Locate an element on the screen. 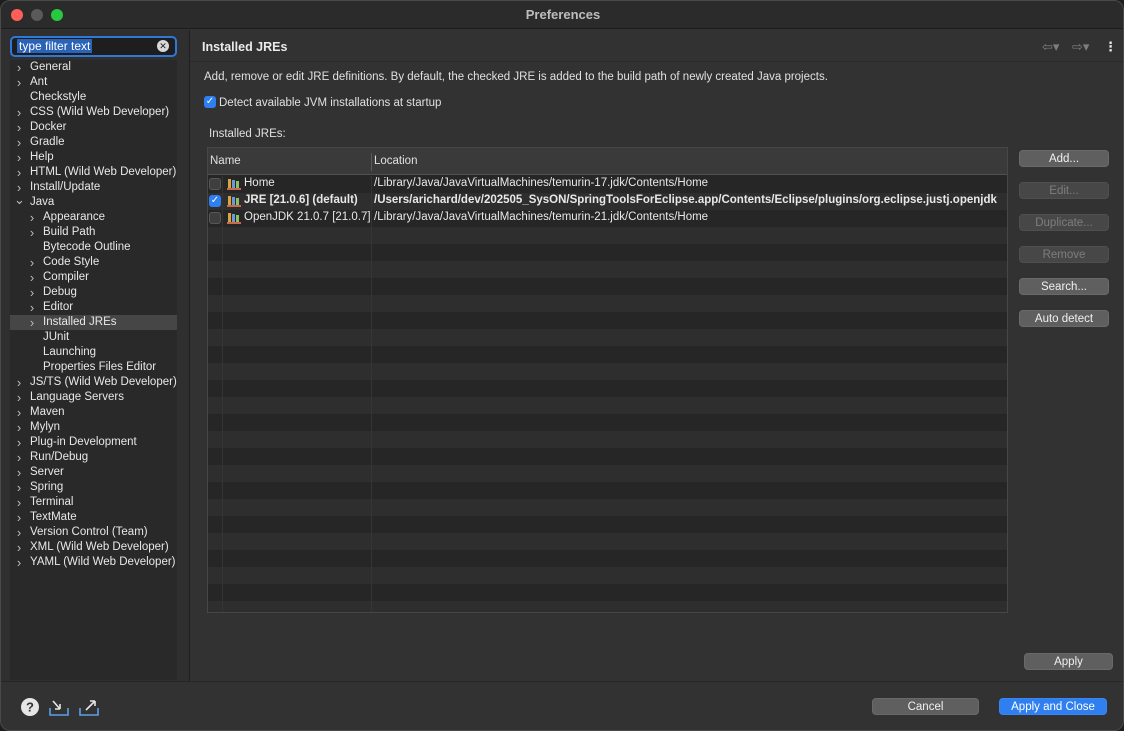  auto-detect-button: Auto detect is located at coordinates (1064, 318).